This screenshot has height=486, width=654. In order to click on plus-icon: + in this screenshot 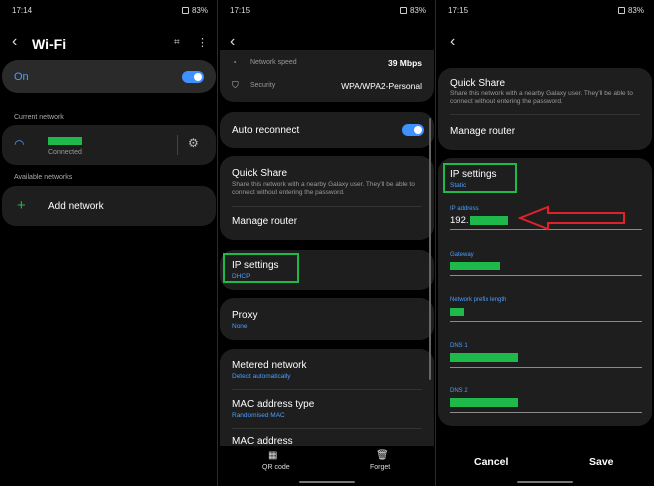, I will do `click(21, 205)`.